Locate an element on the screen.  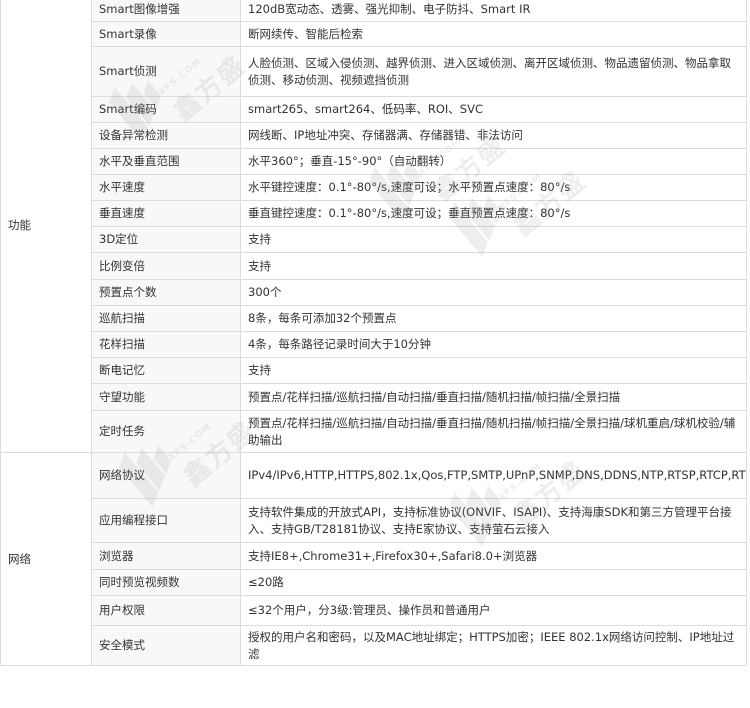
spec-value: 垂直键控速度：0.1°-80°/s,速度可设；垂直预置点速度：80°/s is located at coordinates (493, 213).